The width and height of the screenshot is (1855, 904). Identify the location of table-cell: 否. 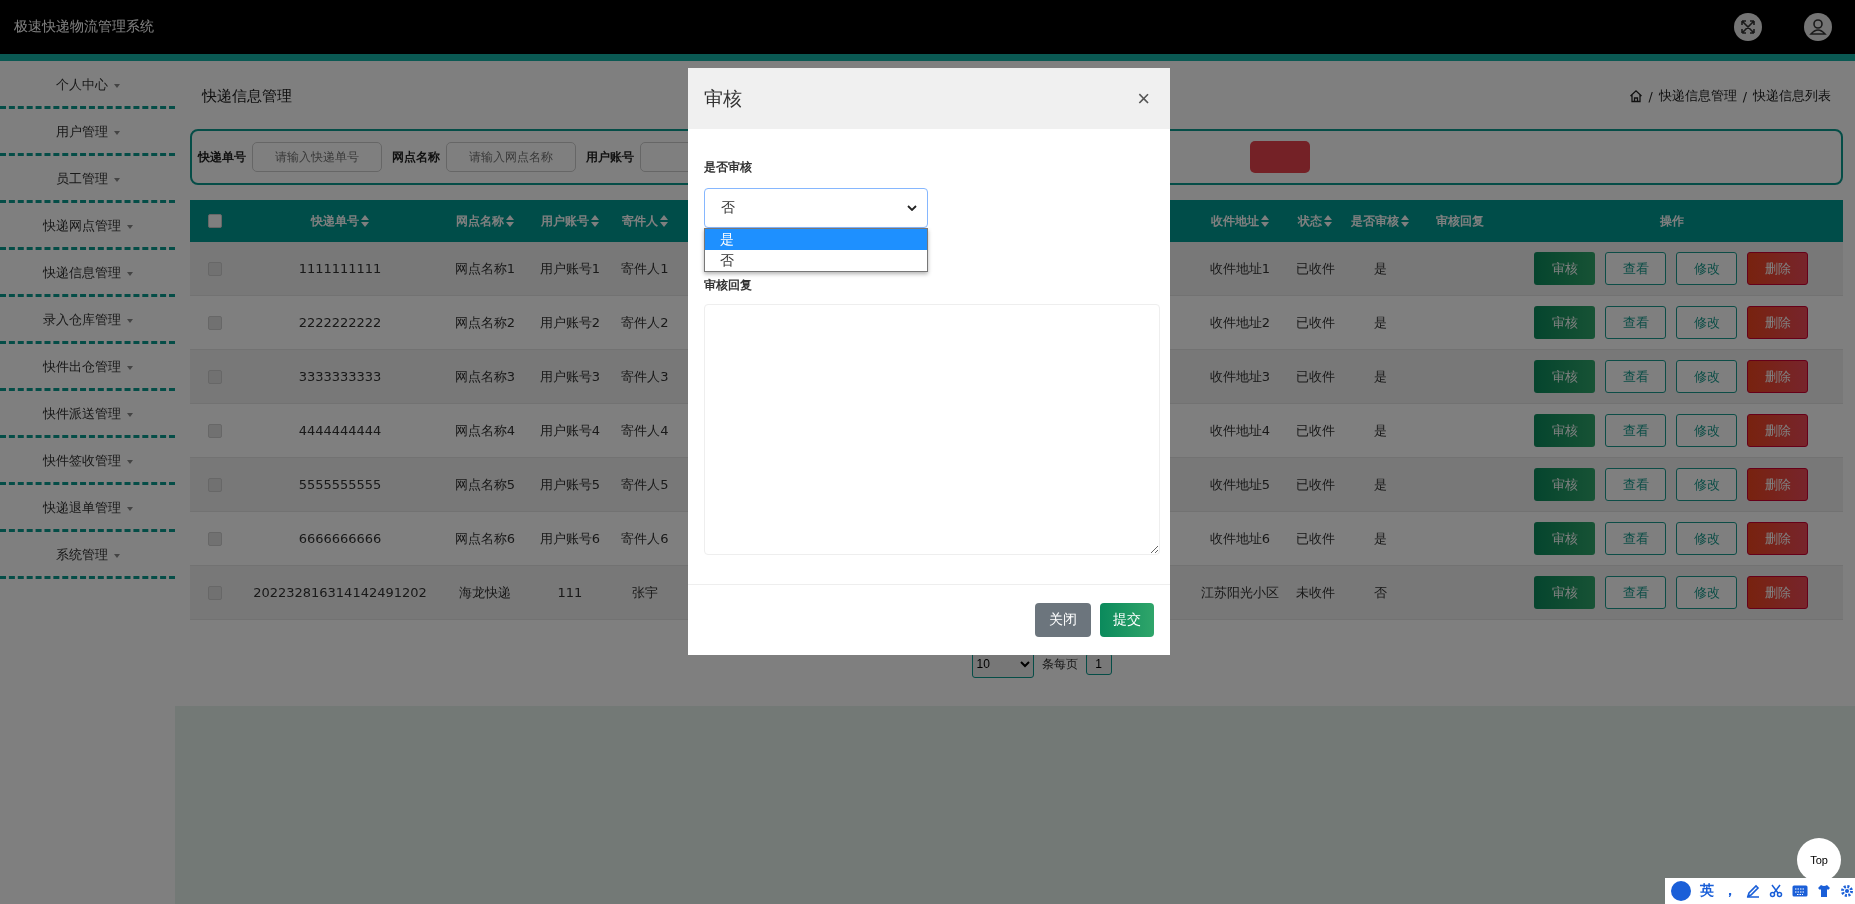
(1380, 592).